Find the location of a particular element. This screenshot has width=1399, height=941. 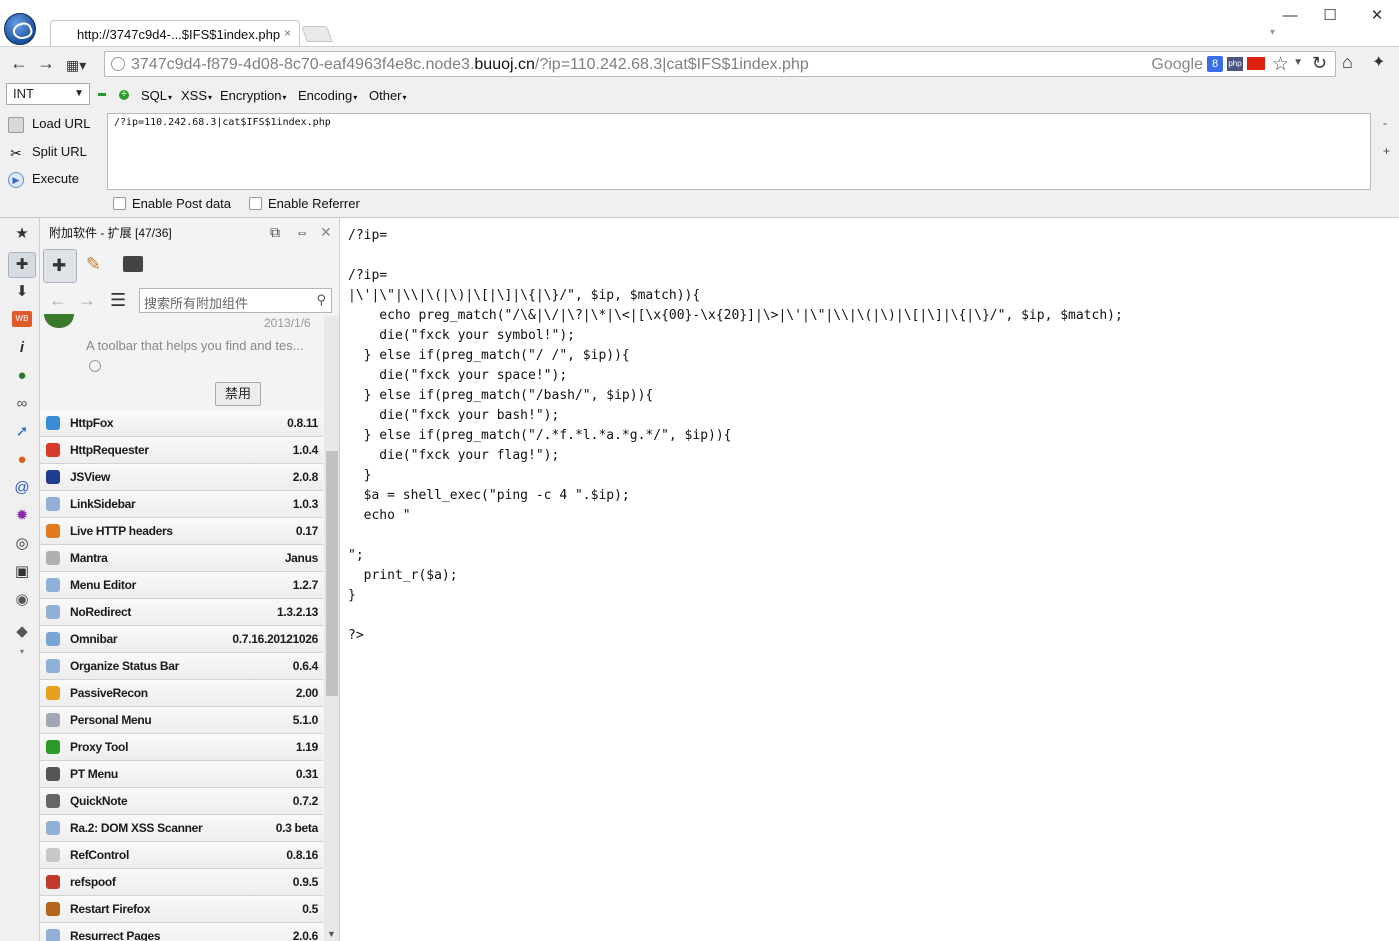

addon-row: Ra.2: DOM XSS Scanner 0.3 beta is located at coordinates (181, 828).